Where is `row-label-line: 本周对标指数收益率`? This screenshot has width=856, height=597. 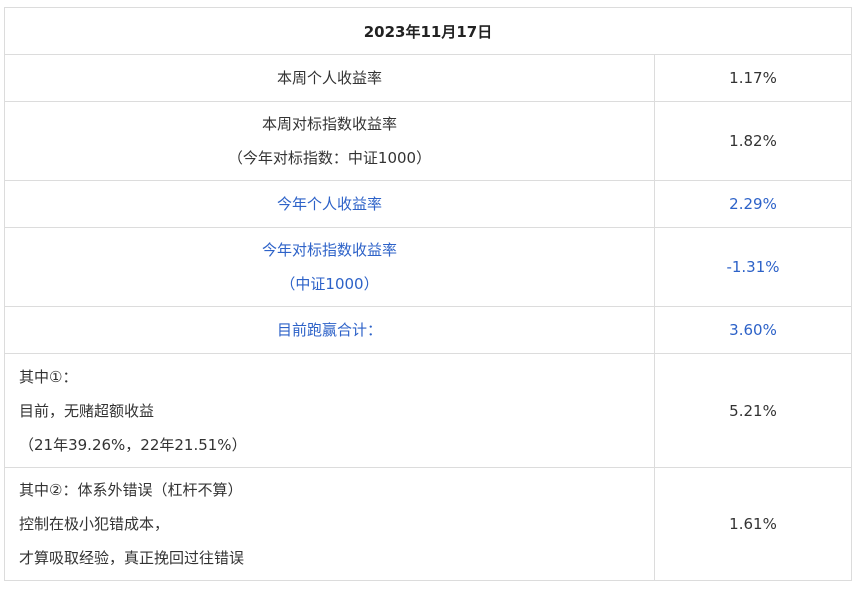 row-label-line: 本周对标指数收益率 is located at coordinates (329, 124).